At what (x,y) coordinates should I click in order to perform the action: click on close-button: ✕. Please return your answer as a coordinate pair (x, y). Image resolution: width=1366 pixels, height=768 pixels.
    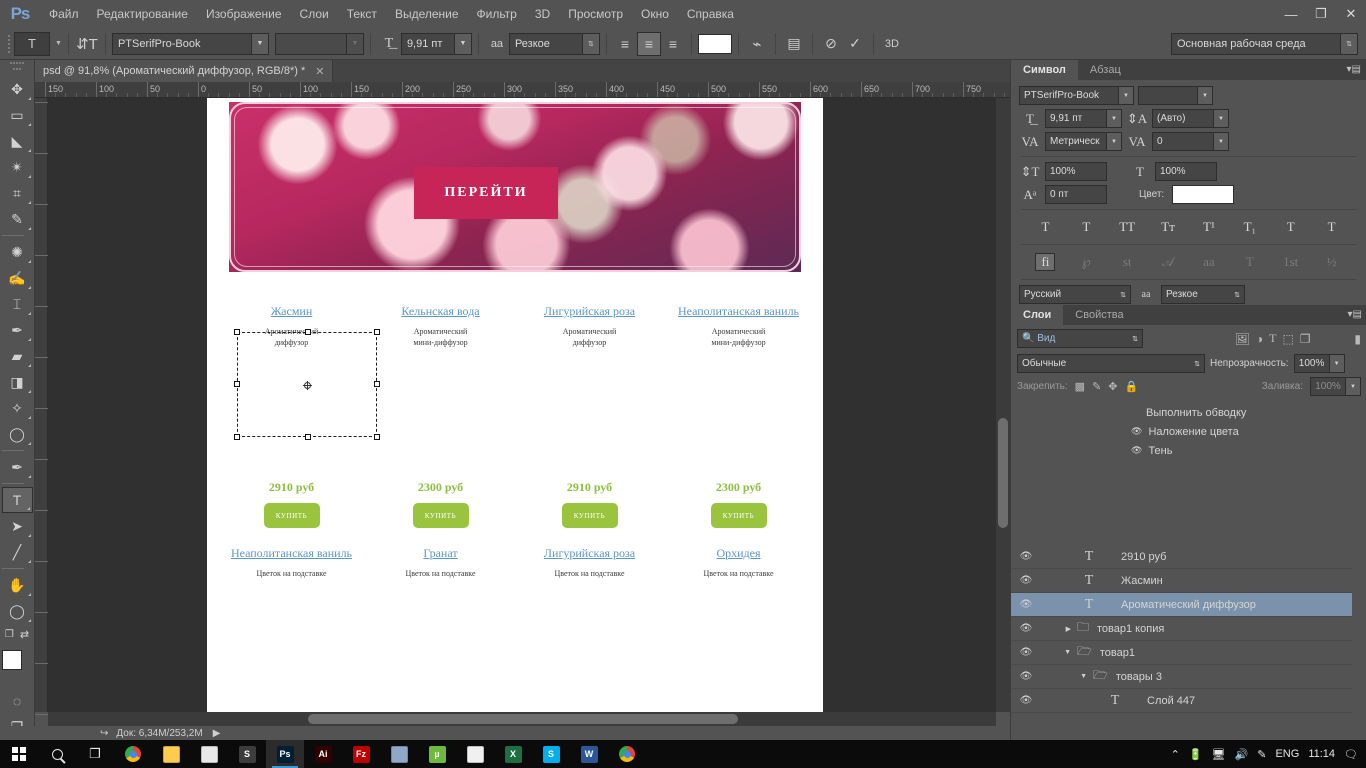
    Looking at the image, I should click on (1351, 14).